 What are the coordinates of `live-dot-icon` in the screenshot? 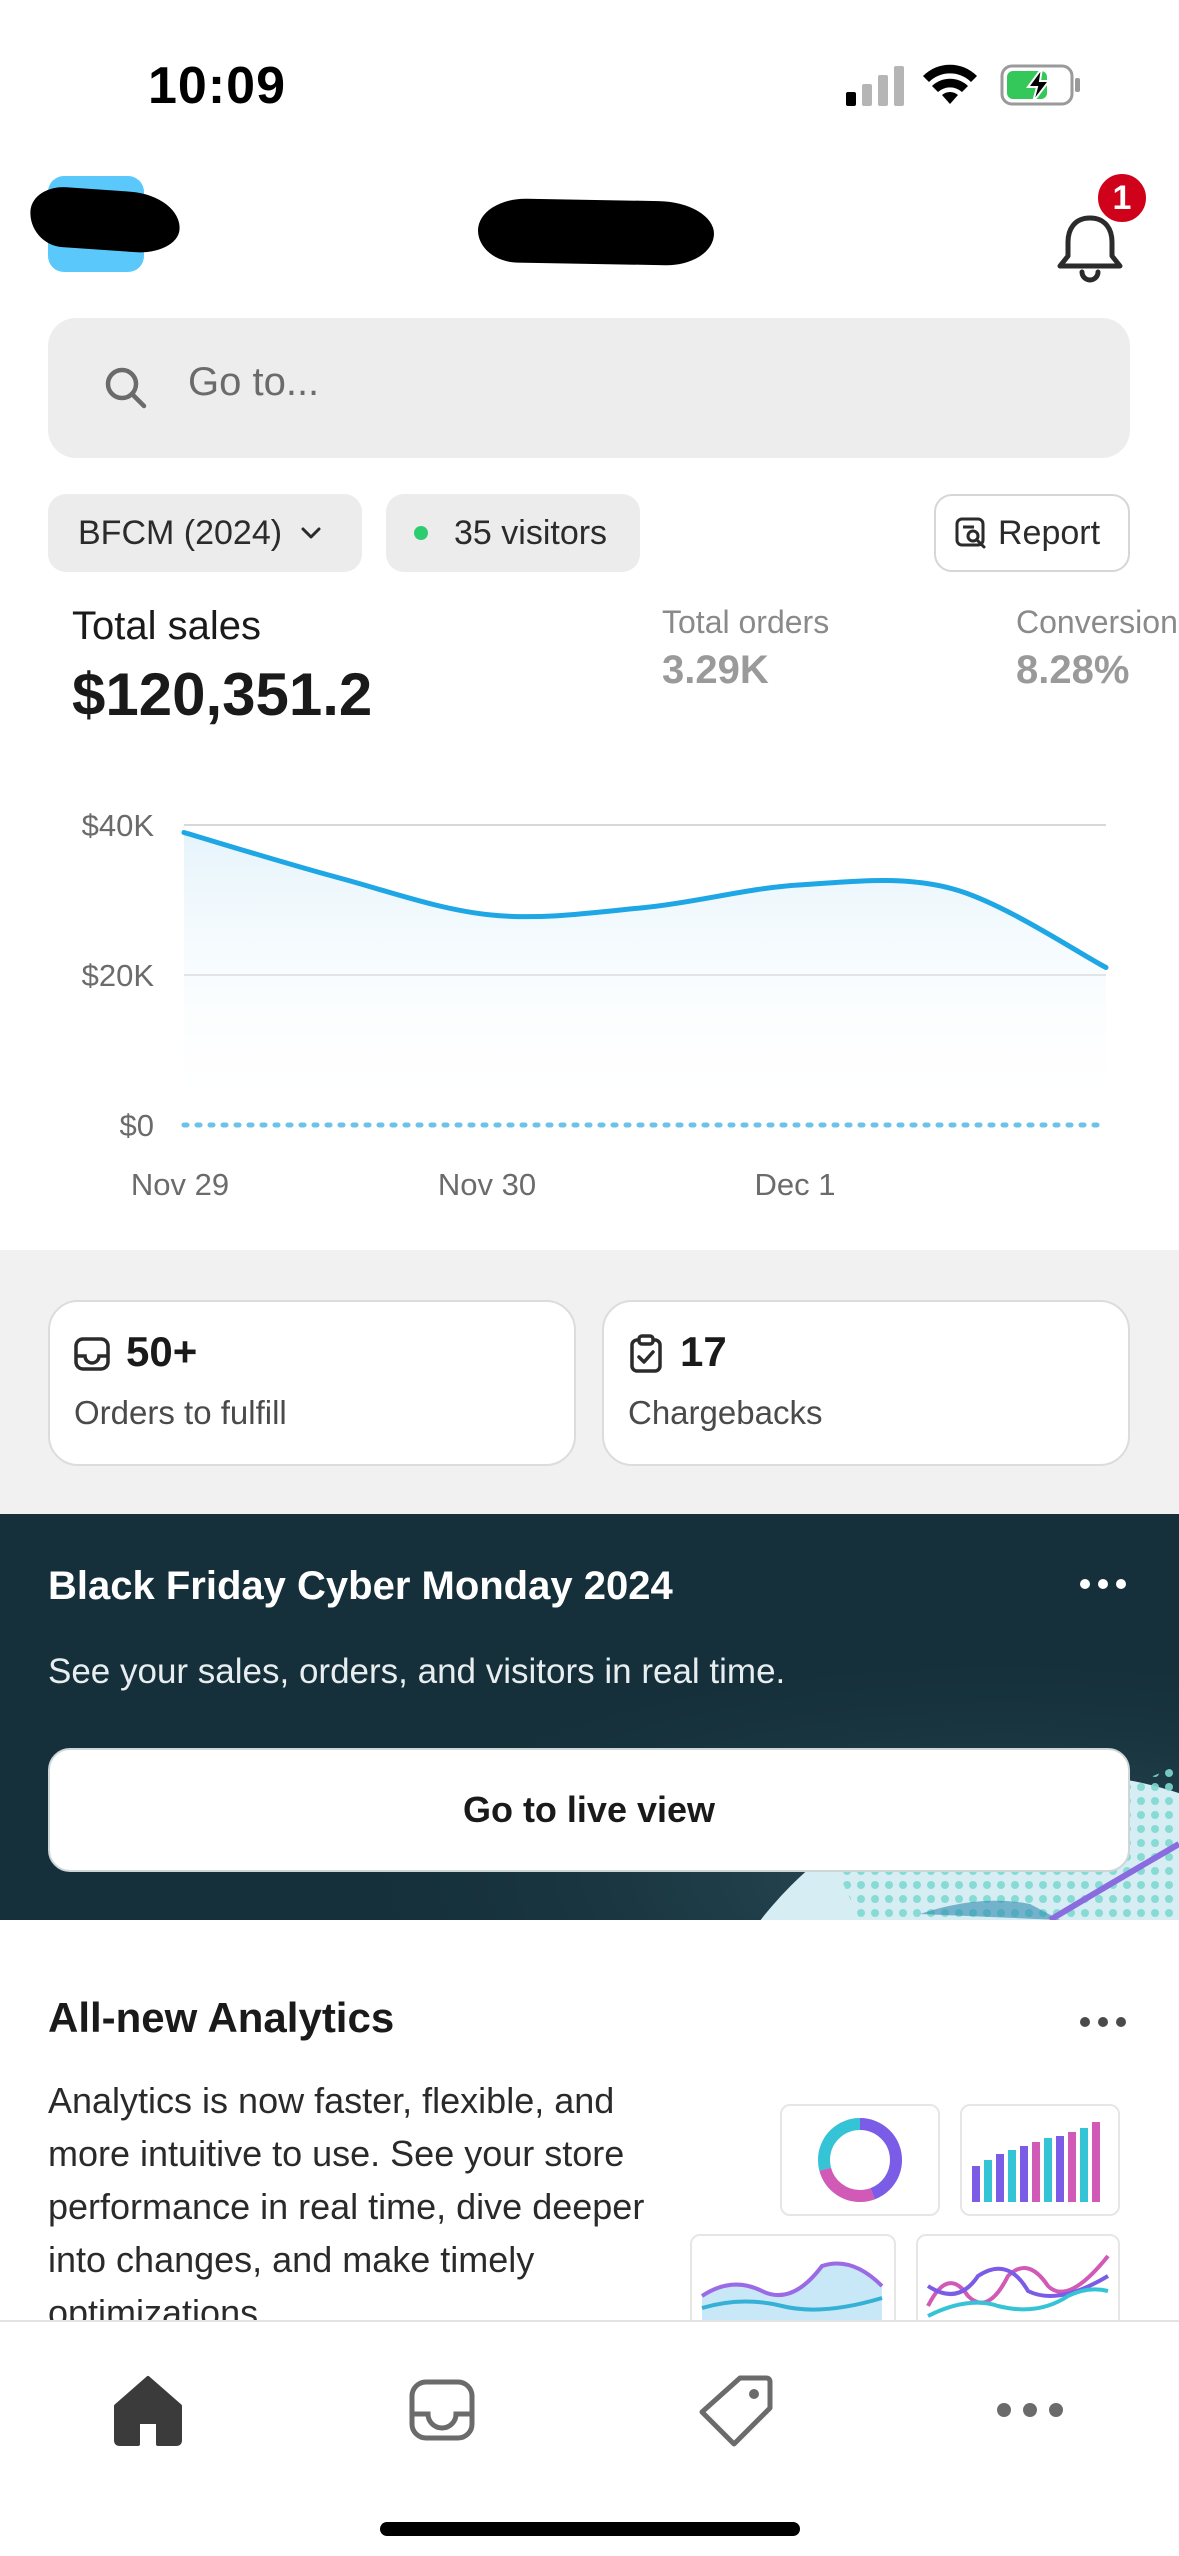 It's located at (421, 533).